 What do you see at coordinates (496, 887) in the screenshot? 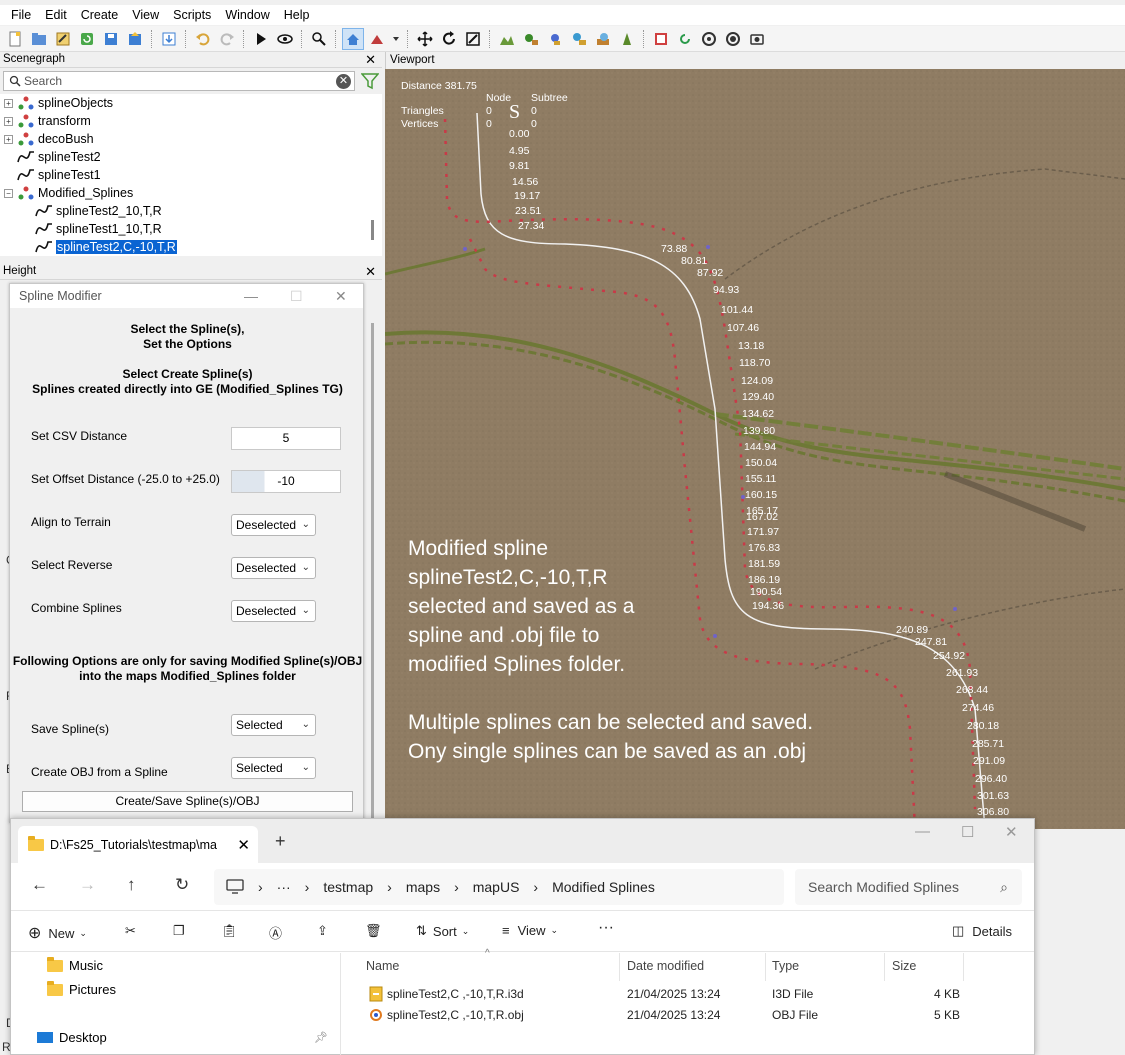
I see `breadcrumb-item: mapUS` at bounding box center [496, 887].